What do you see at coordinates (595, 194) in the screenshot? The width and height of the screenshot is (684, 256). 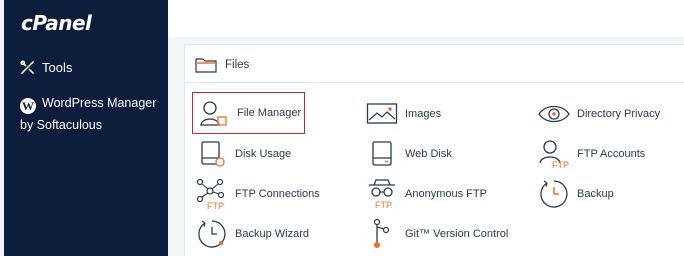 I see `item-label: Backup` at bounding box center [595, 194].